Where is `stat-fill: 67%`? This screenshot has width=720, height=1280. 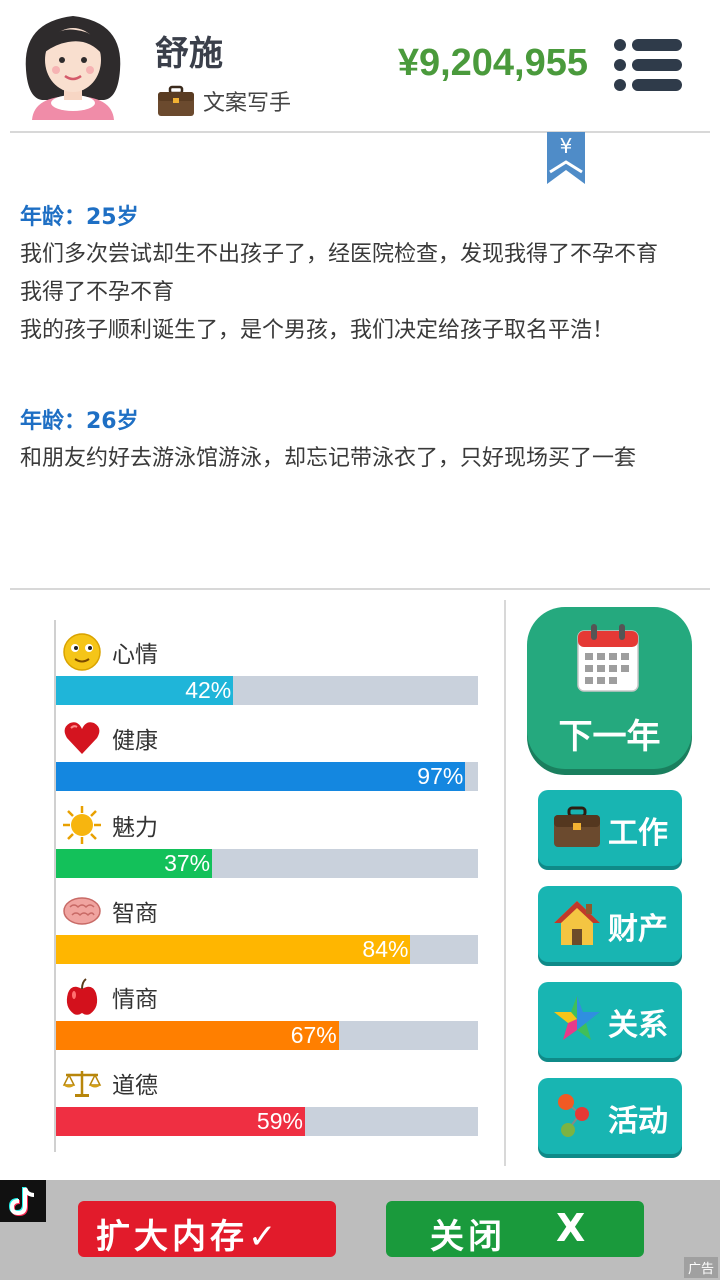 stat-fill: 67% is located at coordinates (197, 1036).